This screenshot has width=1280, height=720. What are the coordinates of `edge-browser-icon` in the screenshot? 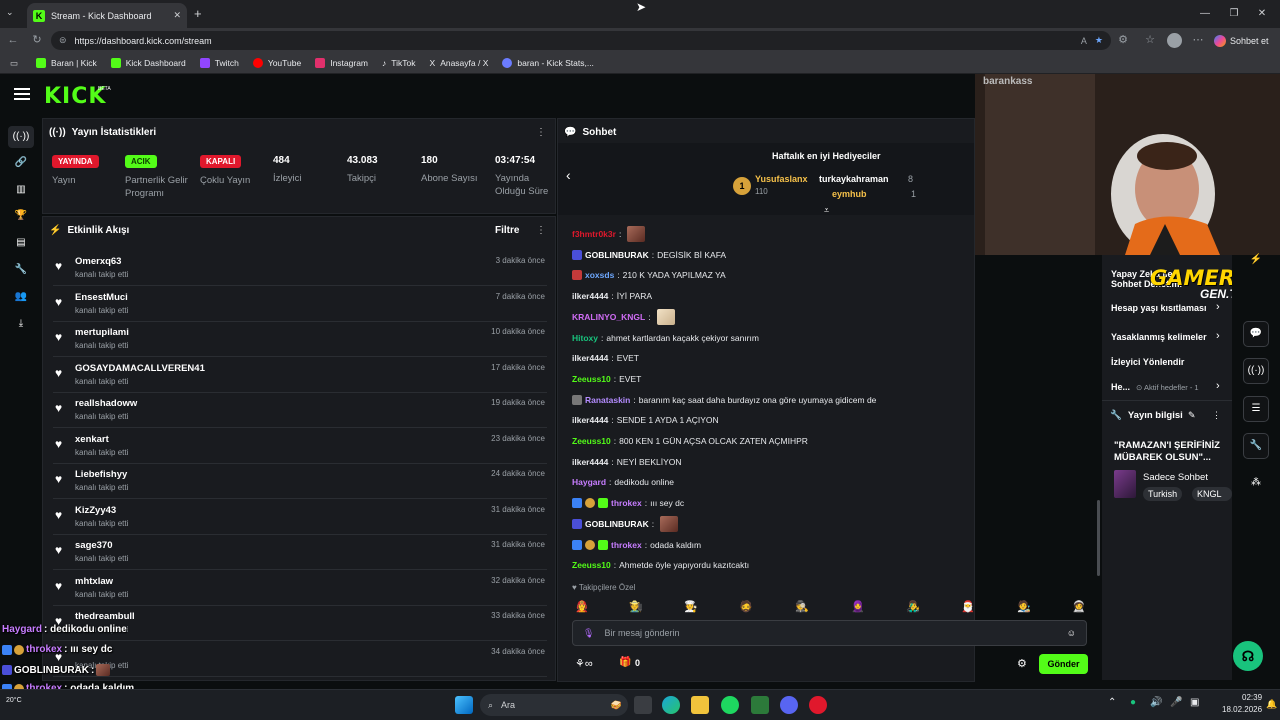 It's located at (671, 705).